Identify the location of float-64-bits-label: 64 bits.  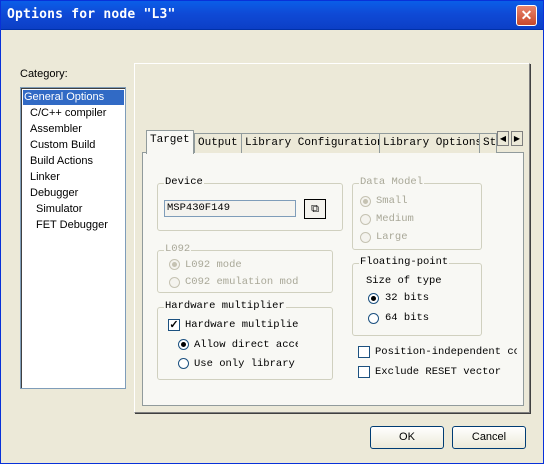
(407, 318).